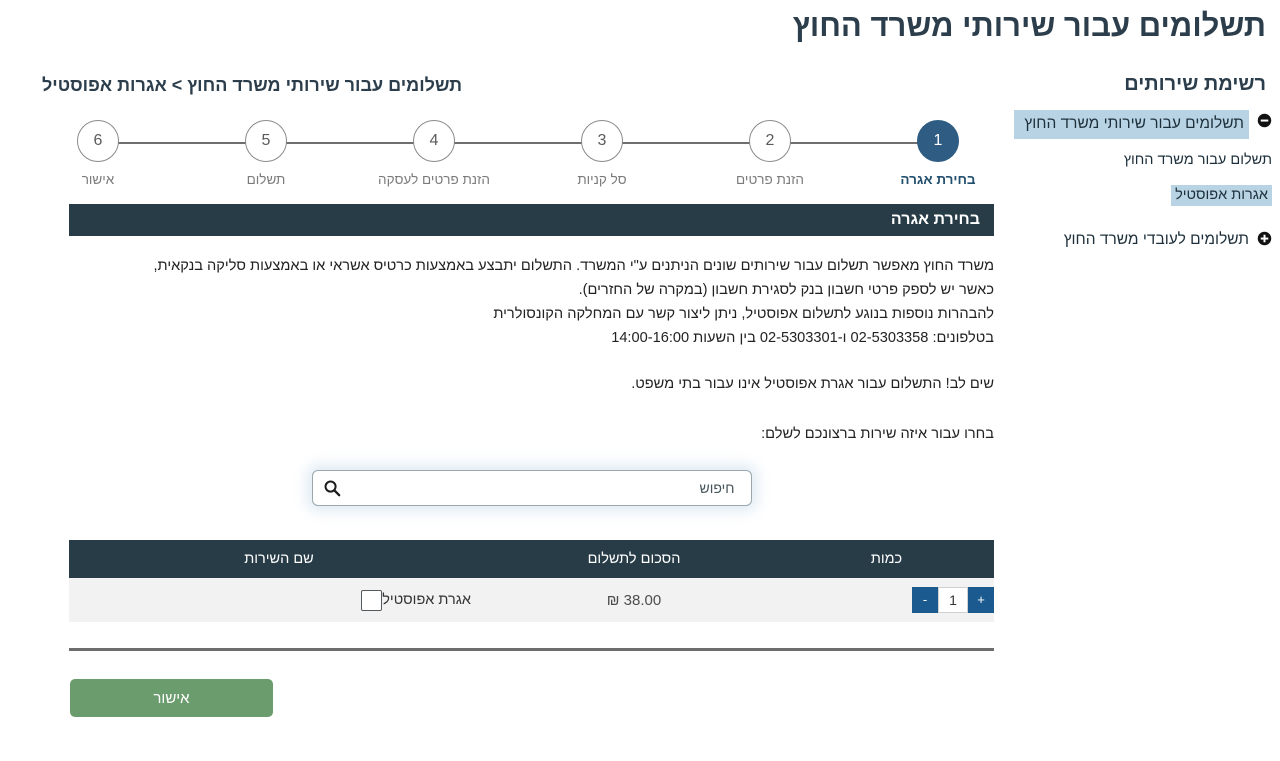 The width and height of the screenshot is (1280, 761). I want to click on sidebar-child-label-1: אגרות אפוסטיל, so click(1221, 195).